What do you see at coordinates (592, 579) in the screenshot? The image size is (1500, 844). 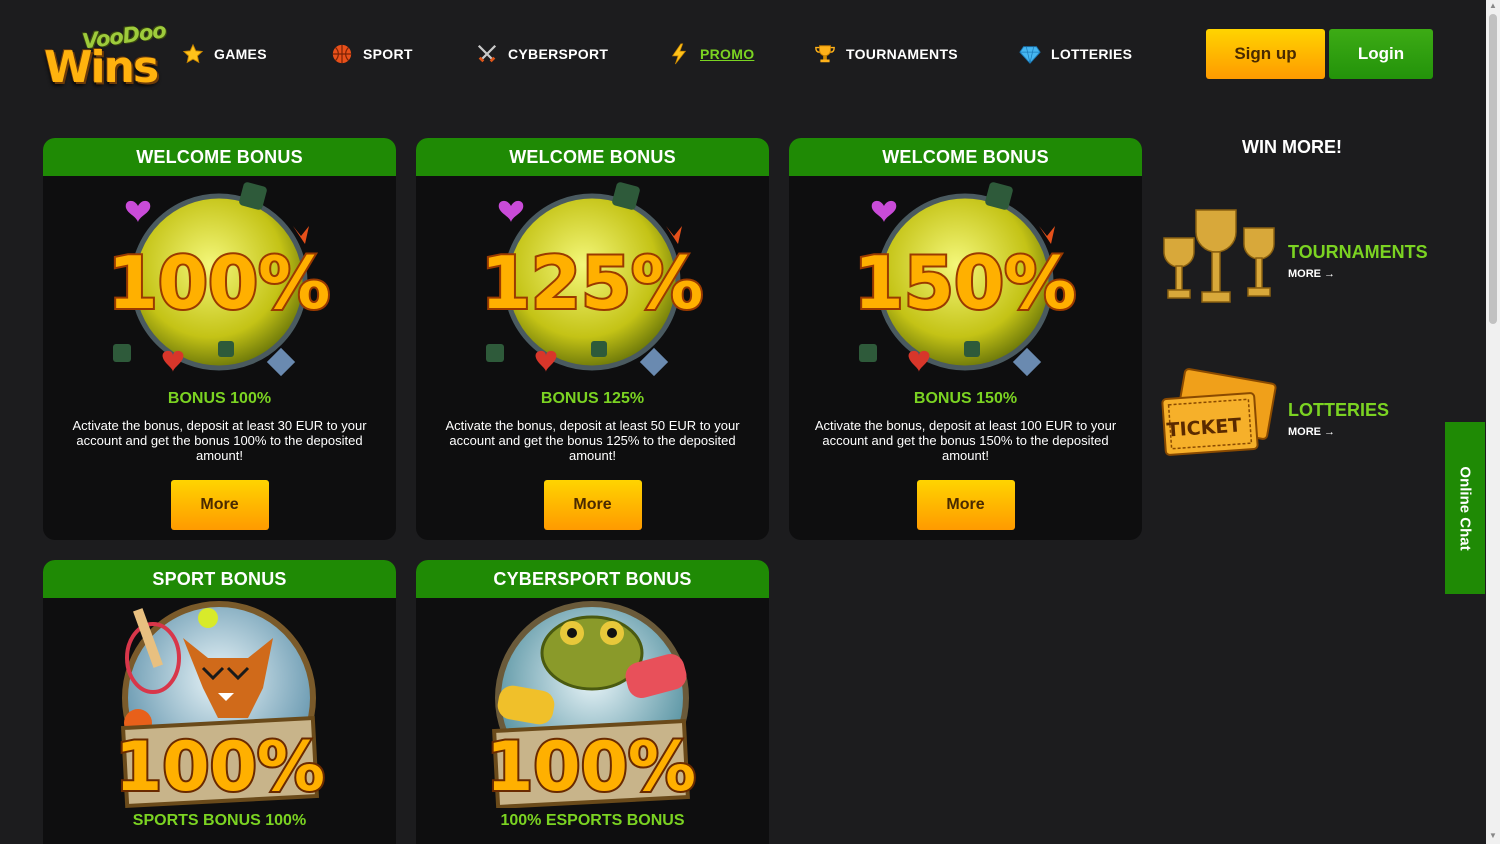 I see `card-header: CYBERSPORT BONUS` at bounding box center [592, 579].